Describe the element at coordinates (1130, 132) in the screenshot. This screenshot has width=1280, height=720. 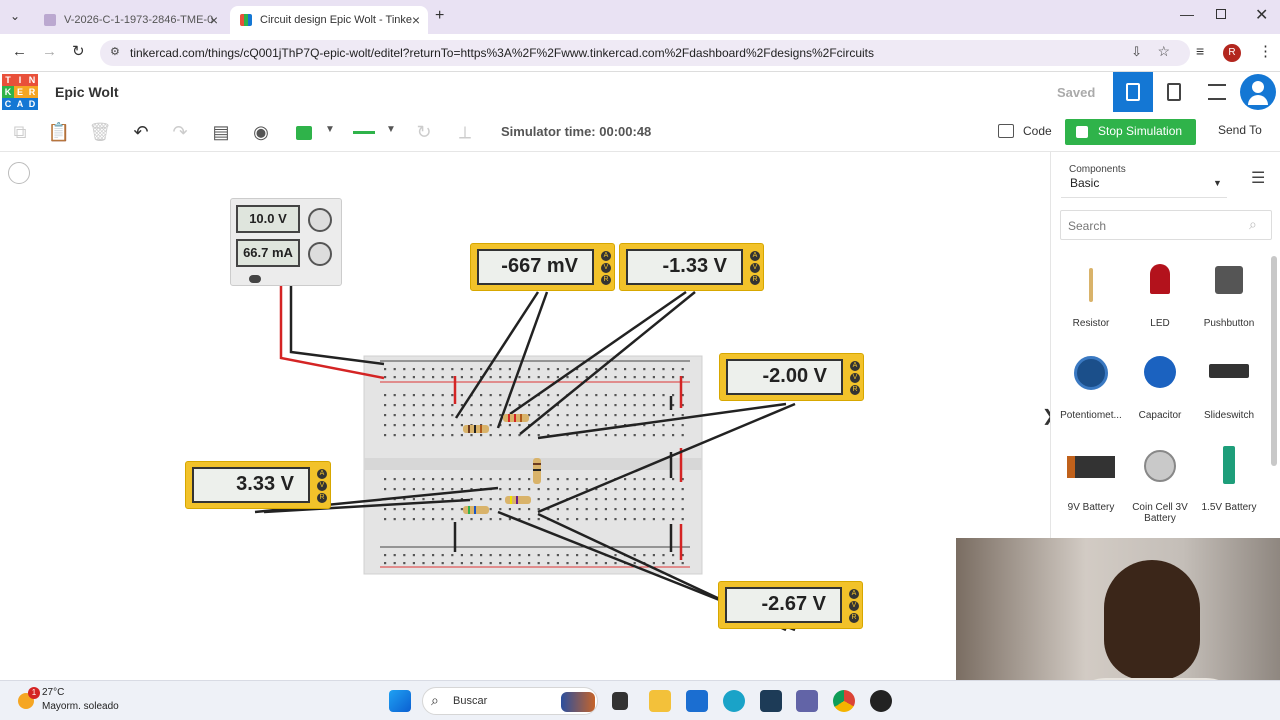
I see `stop-simulation-button: Stop Simulation` at that location.